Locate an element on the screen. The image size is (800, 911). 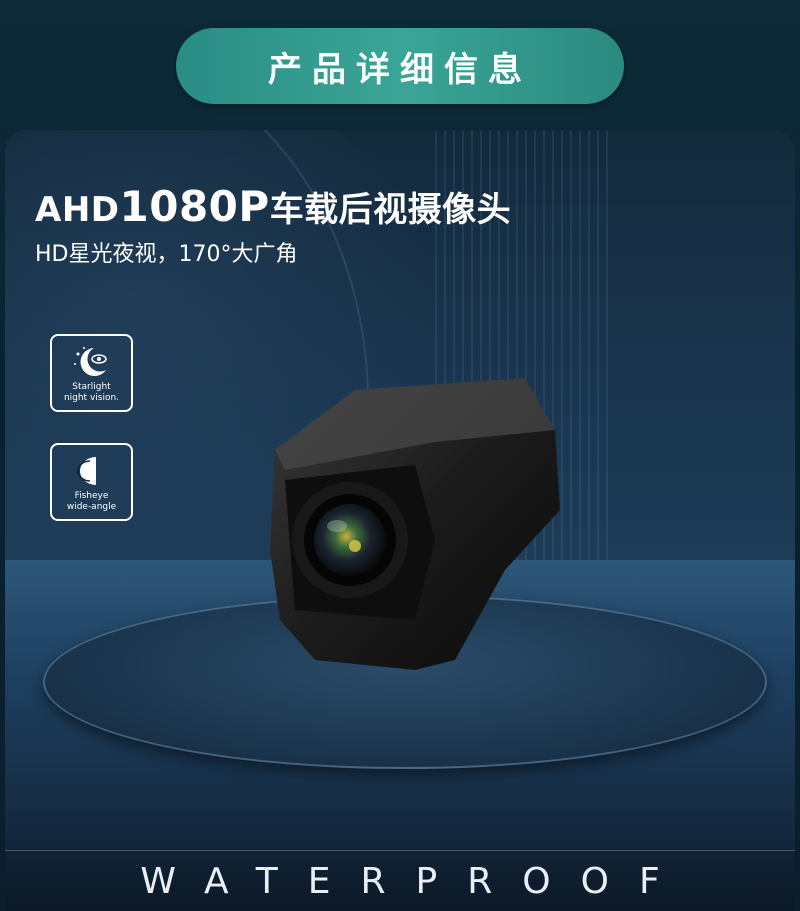
feature-line1: Starlight is located at coordinates (91, 387).